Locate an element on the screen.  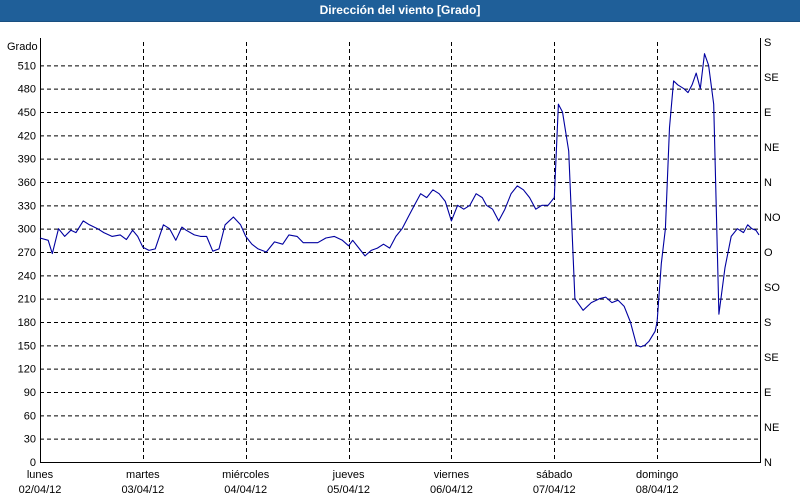
y-tick-label: 180 is located at coordinates (27, 323).